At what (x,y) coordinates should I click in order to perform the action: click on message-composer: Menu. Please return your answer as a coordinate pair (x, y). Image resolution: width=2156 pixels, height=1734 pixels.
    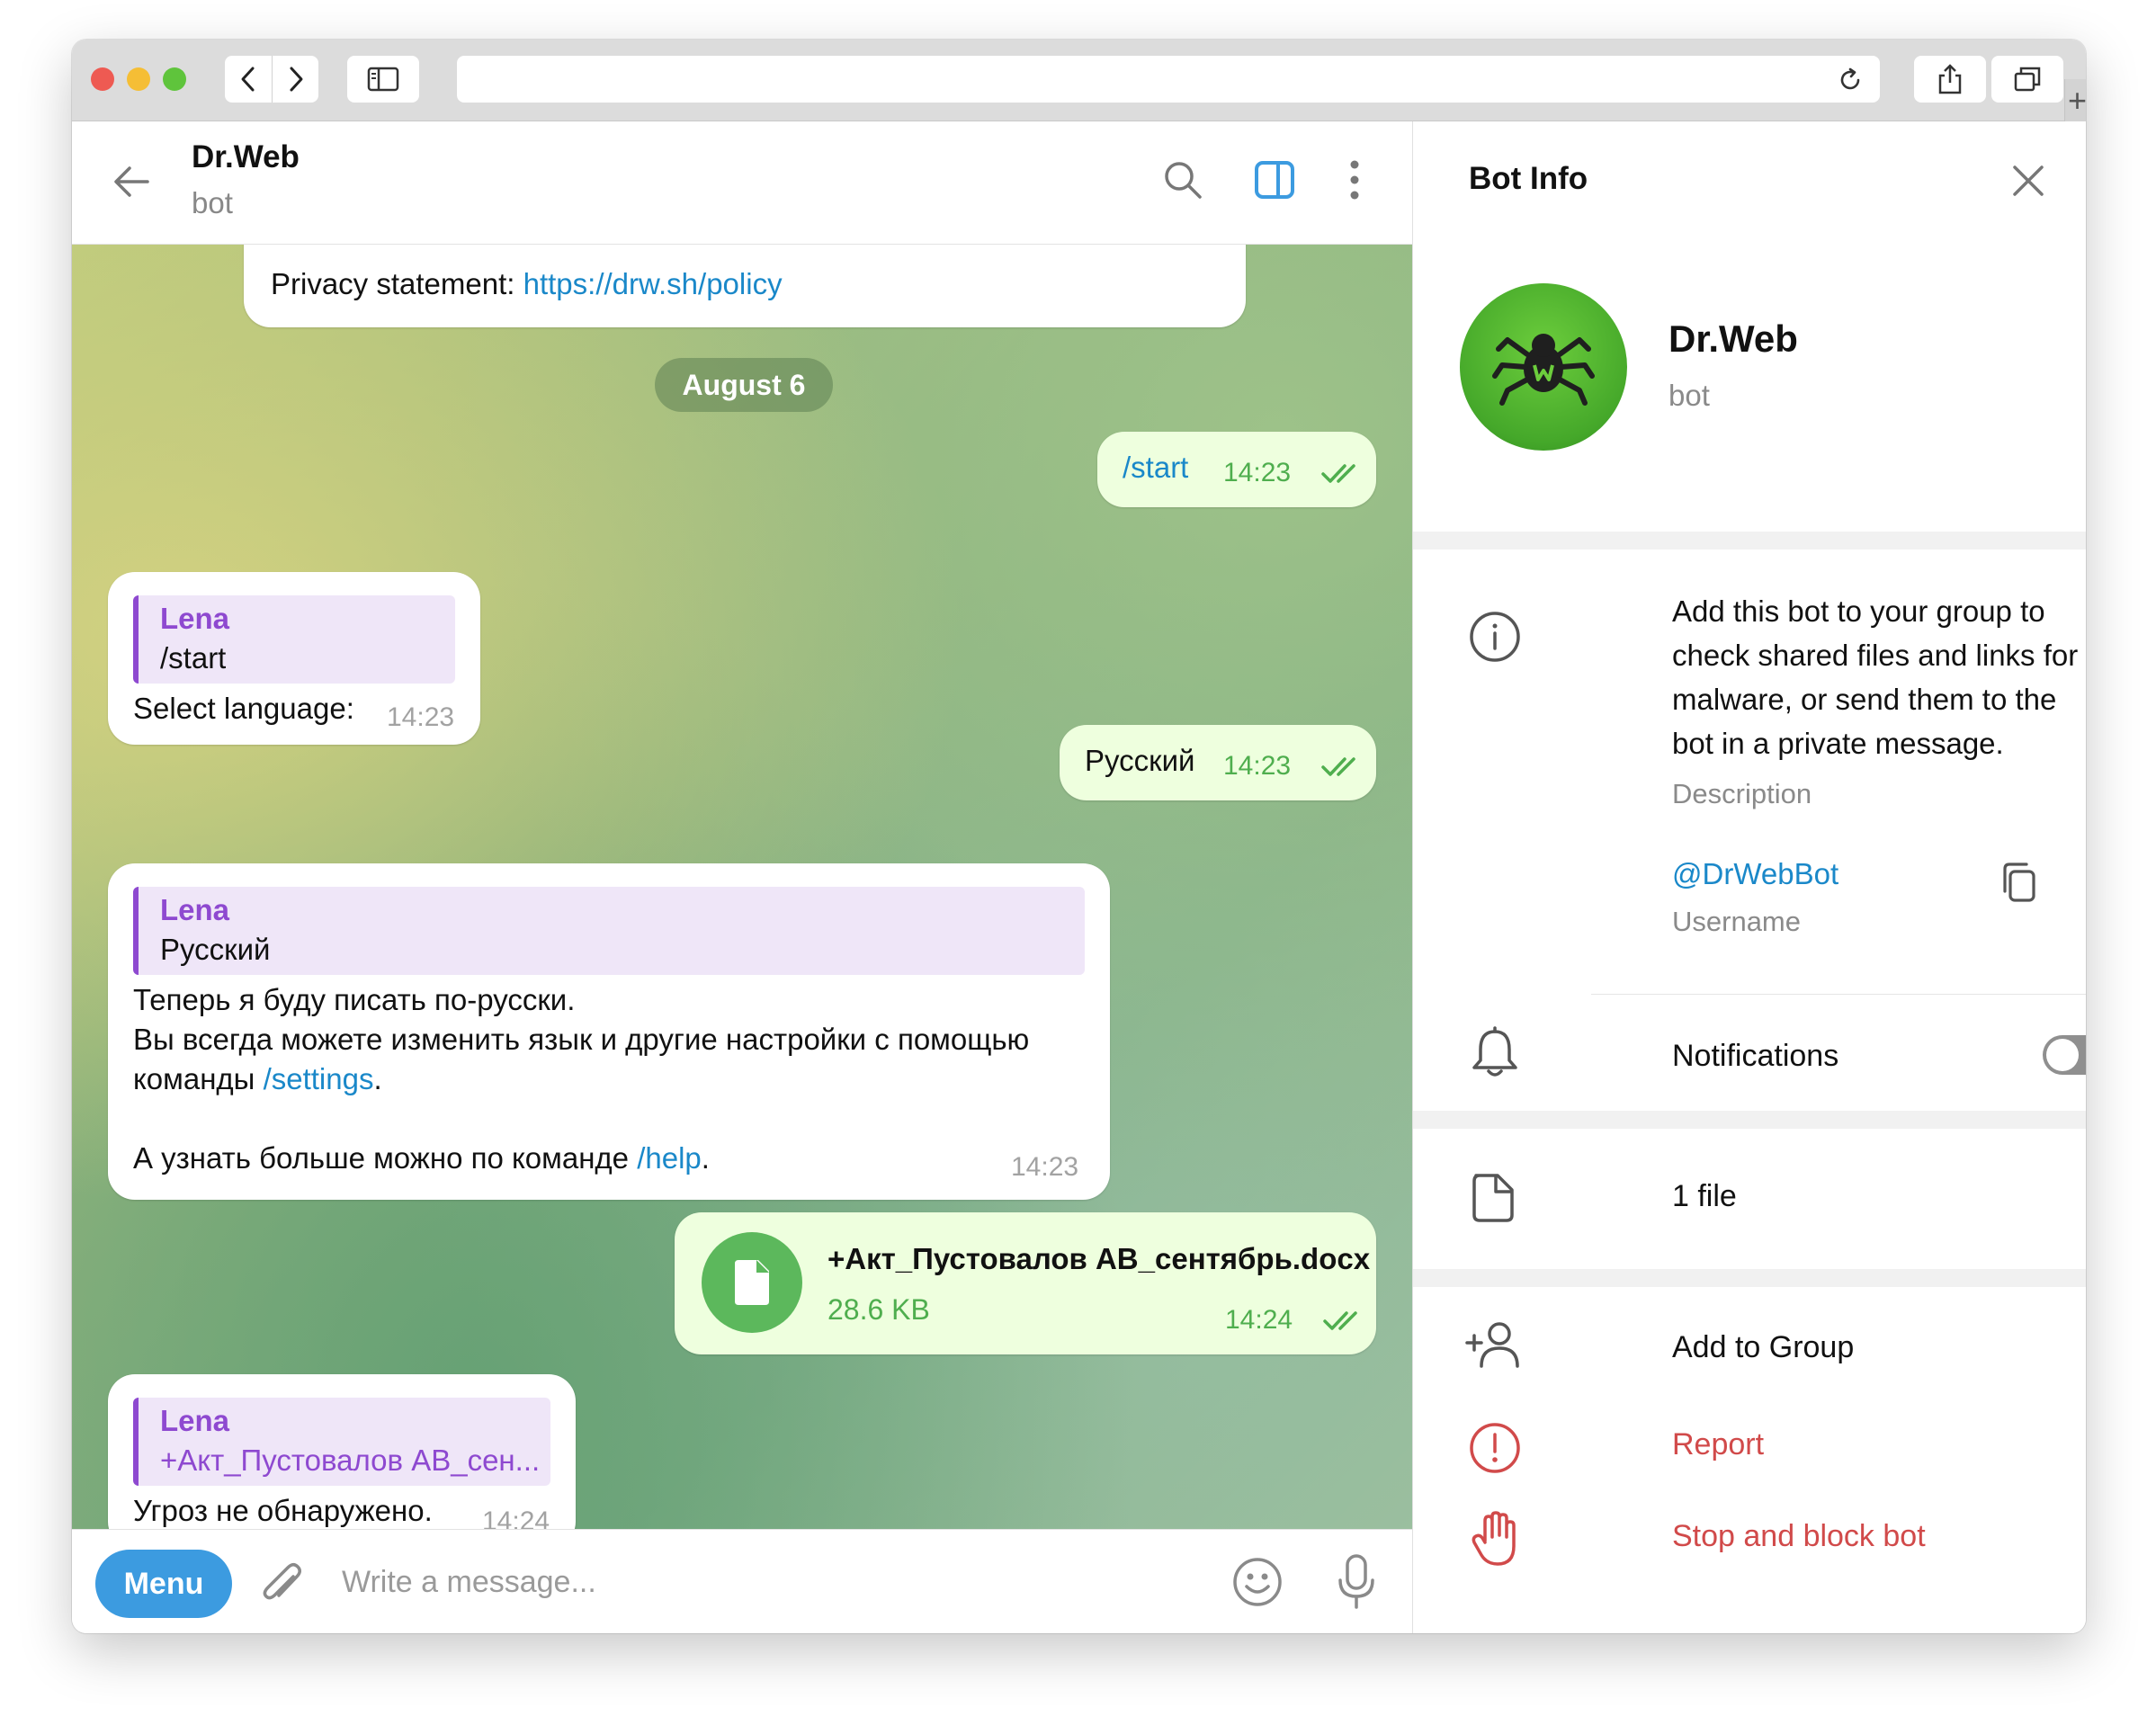
    Looking at the image, I should click on (742, 1581).